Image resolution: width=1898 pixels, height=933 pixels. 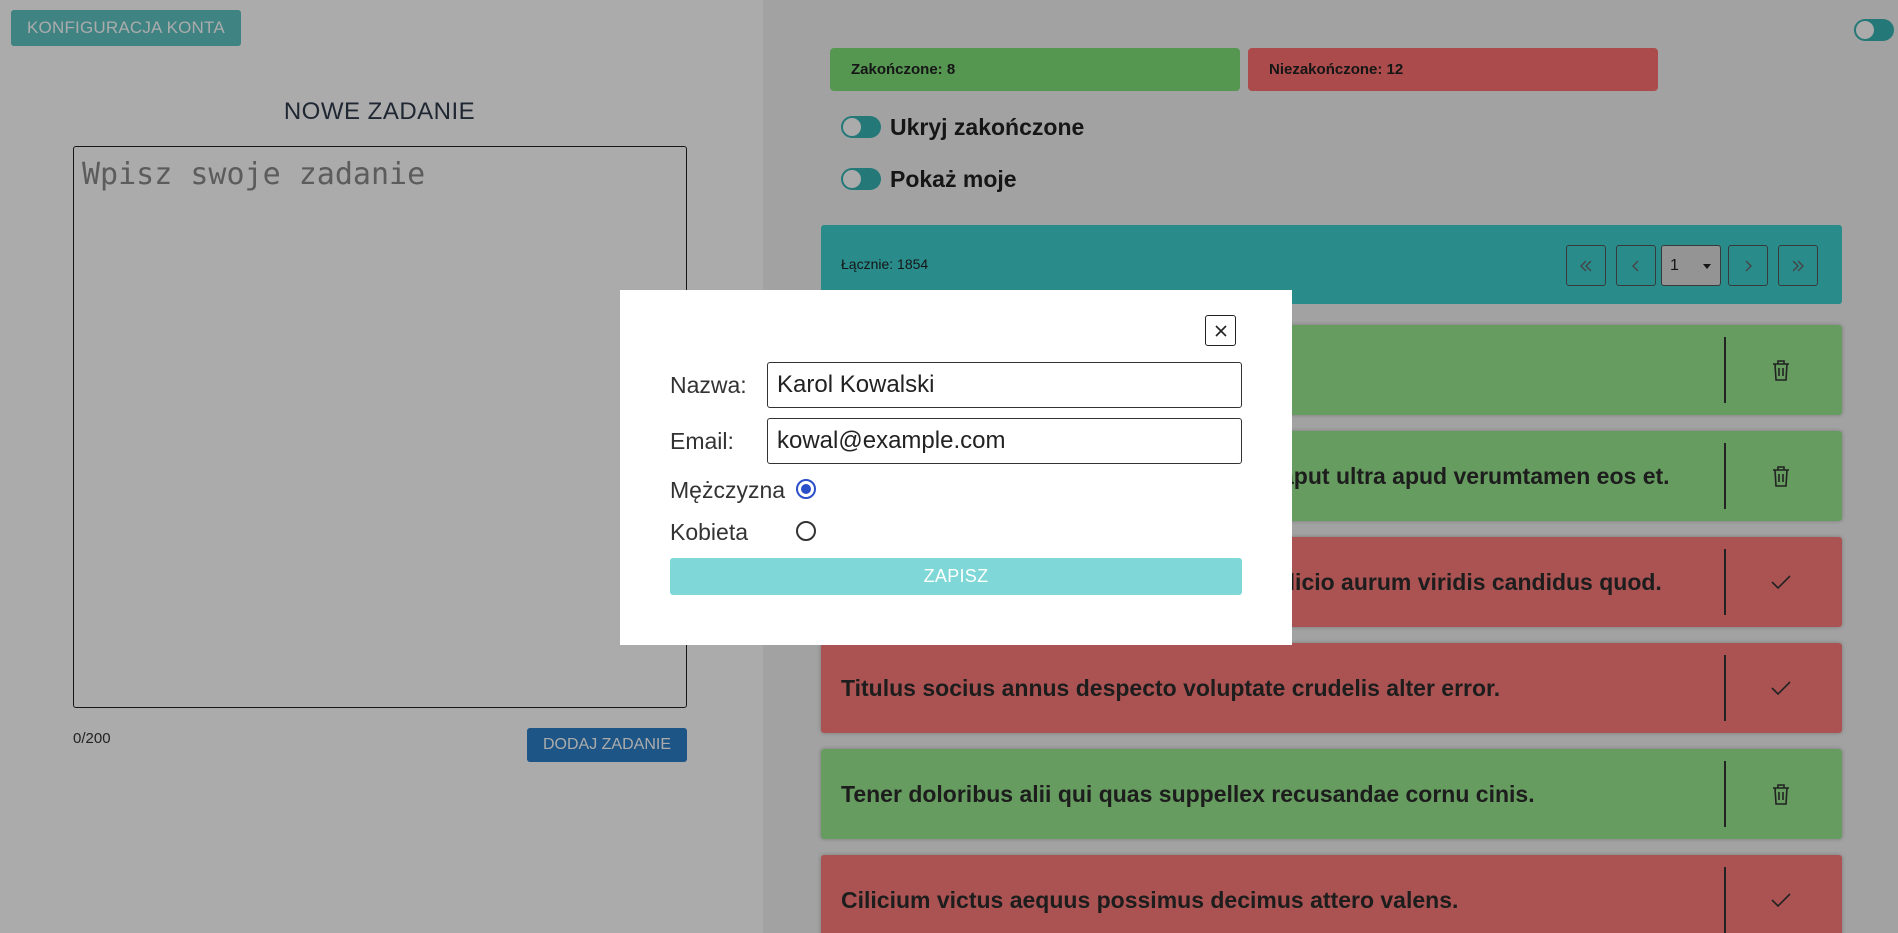 What do you see at coordinates (806, 489) in the screenshot?
I see `male-radio` at bounding box center [806, 489].